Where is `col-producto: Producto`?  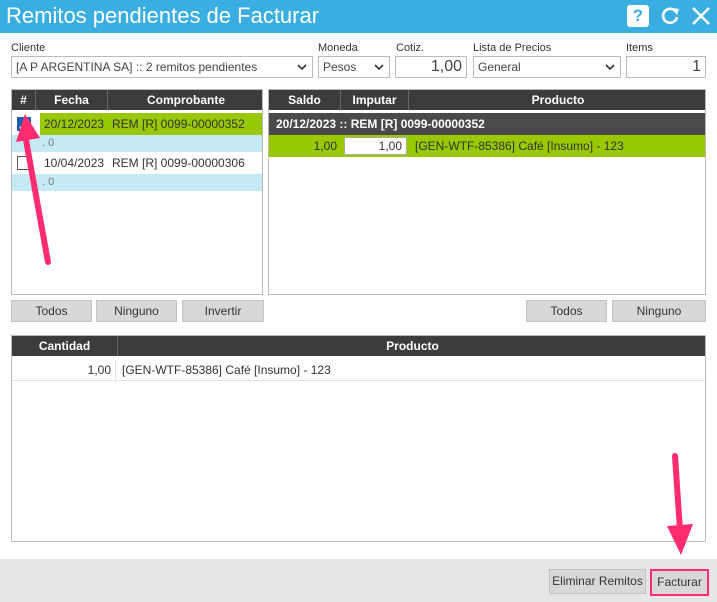 col-producto: Producto is located at coordinates (557, 100).